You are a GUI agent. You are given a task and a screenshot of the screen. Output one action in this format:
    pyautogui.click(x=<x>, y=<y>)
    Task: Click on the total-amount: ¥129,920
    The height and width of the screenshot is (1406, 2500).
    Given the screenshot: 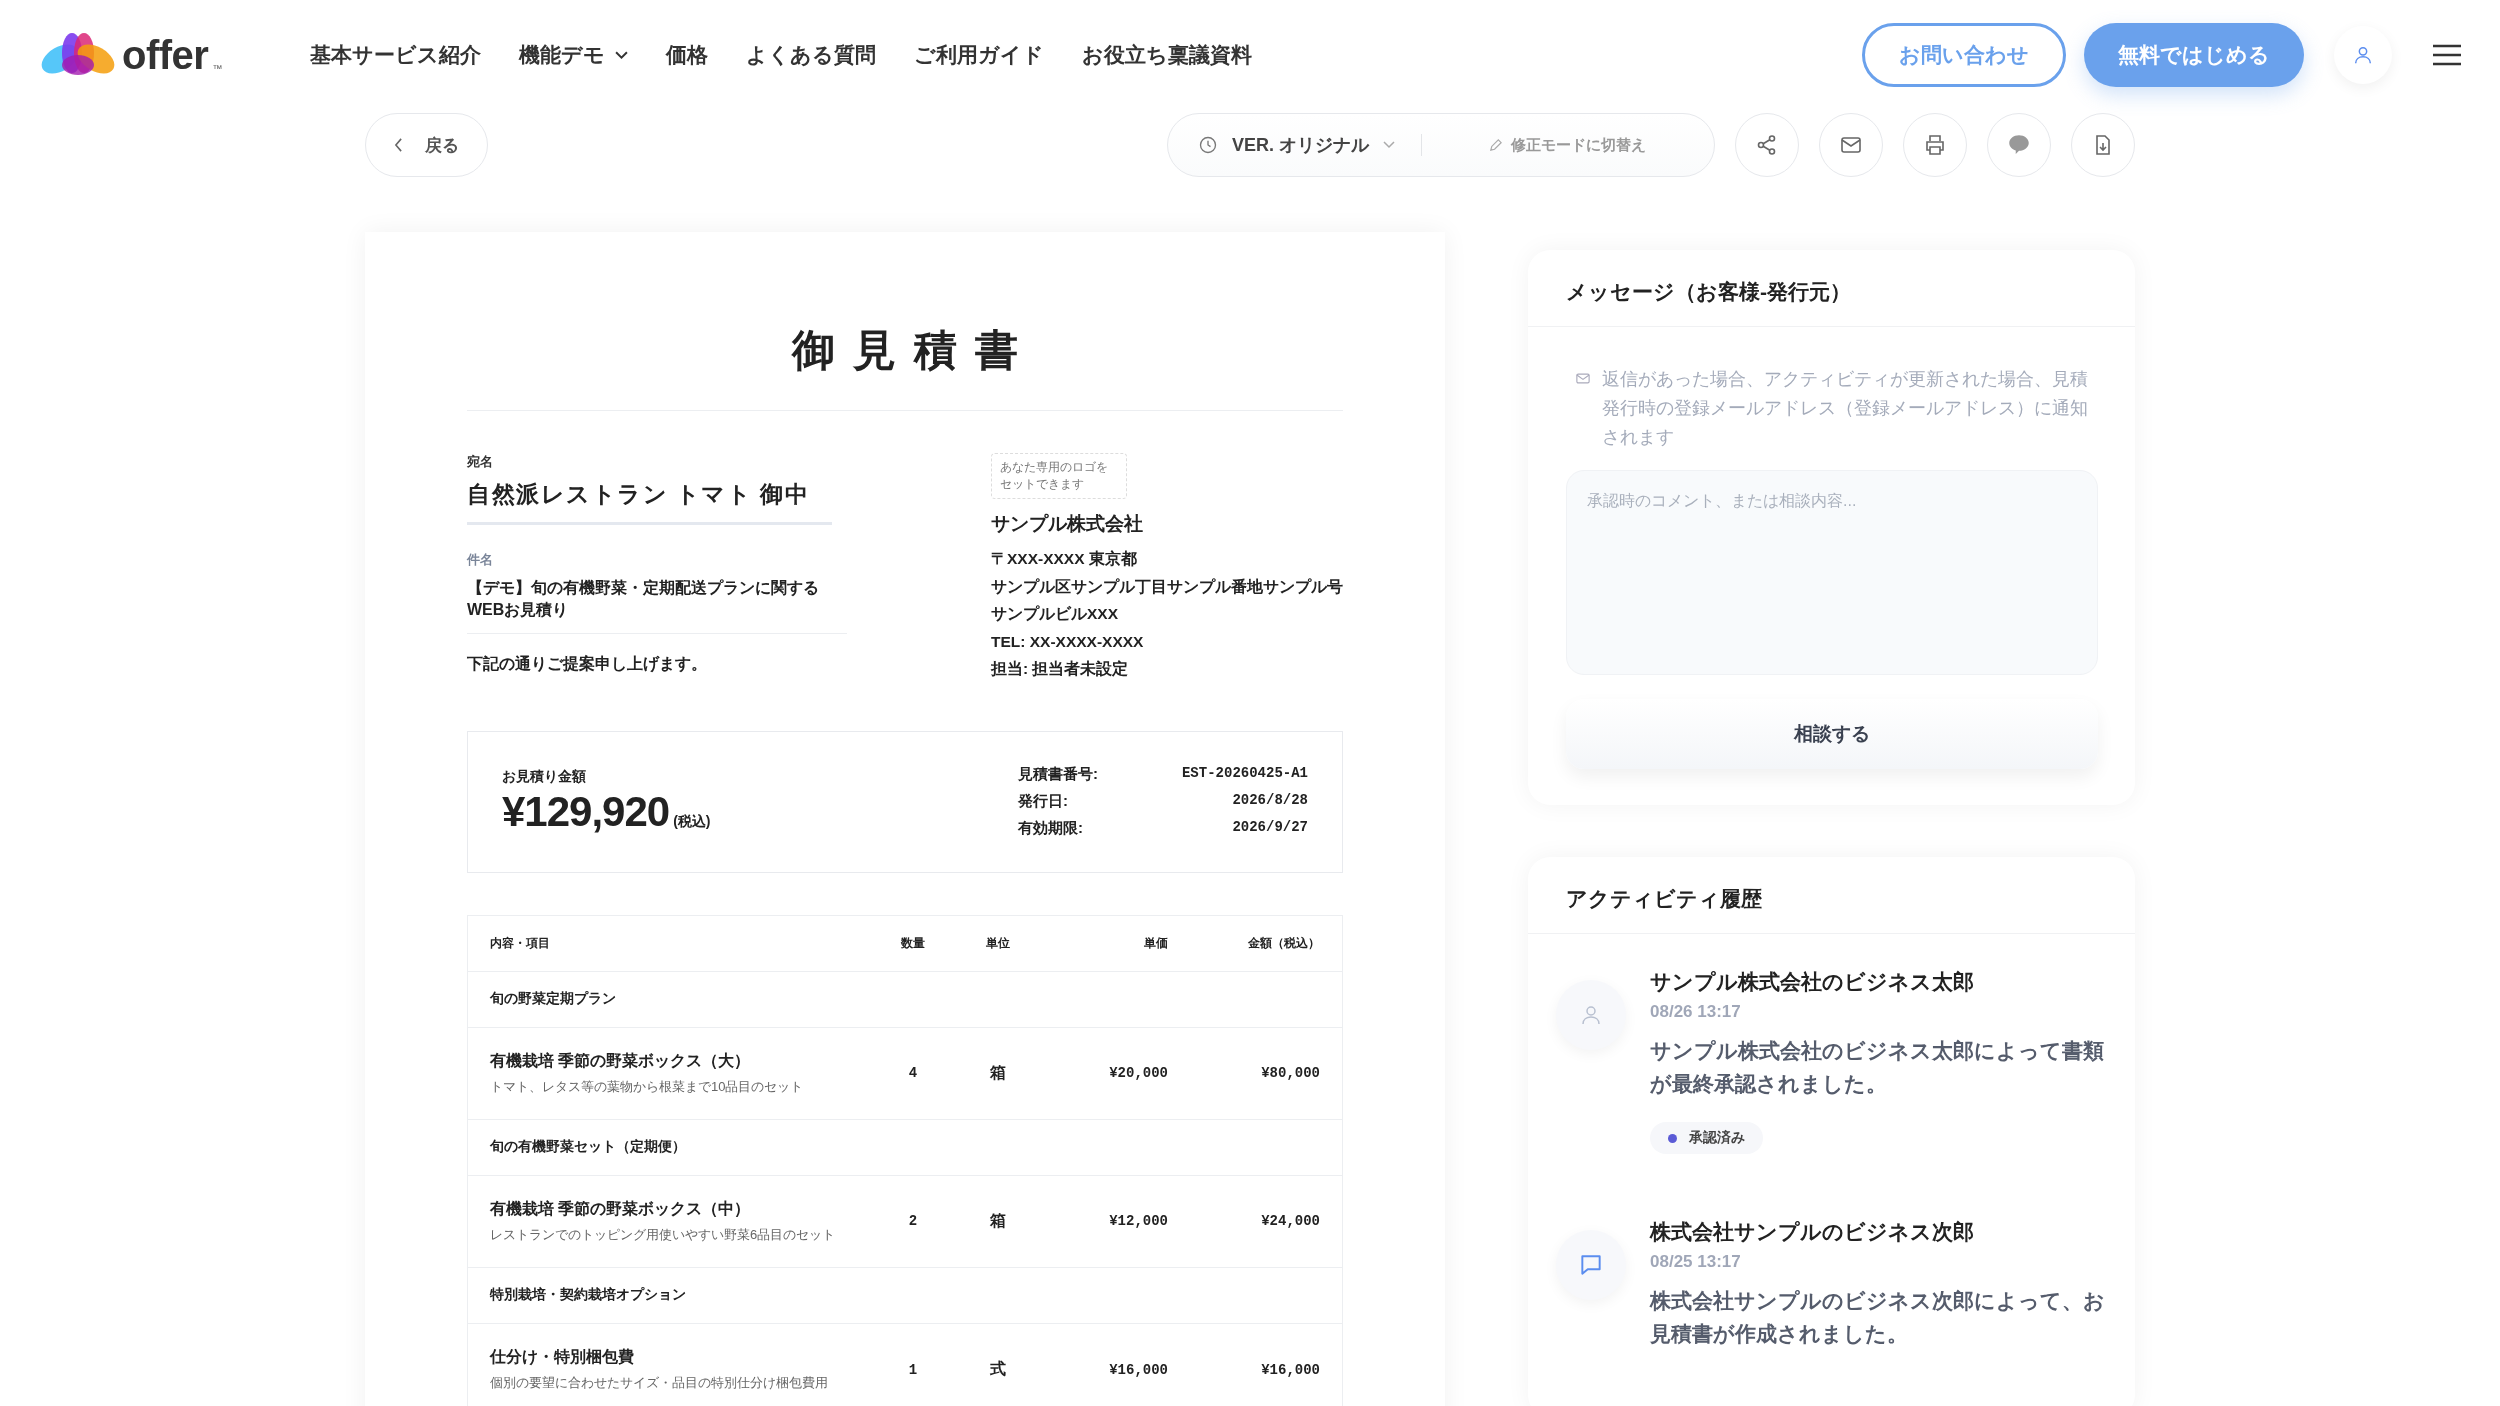 What is the action you would take?
    pyautogui.click(x=586, y=811)
    